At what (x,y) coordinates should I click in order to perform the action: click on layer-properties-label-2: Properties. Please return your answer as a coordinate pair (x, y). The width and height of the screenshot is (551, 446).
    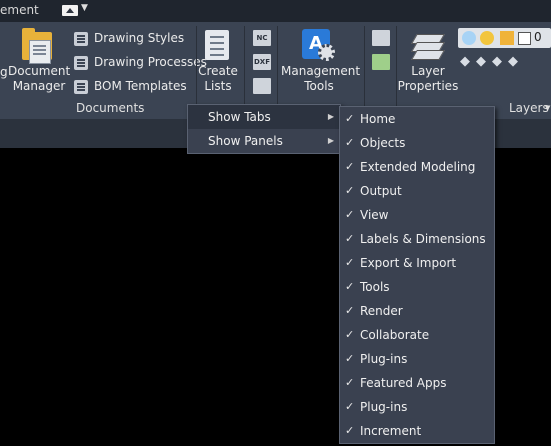
    Looking at the image, I should click on (428, 86).